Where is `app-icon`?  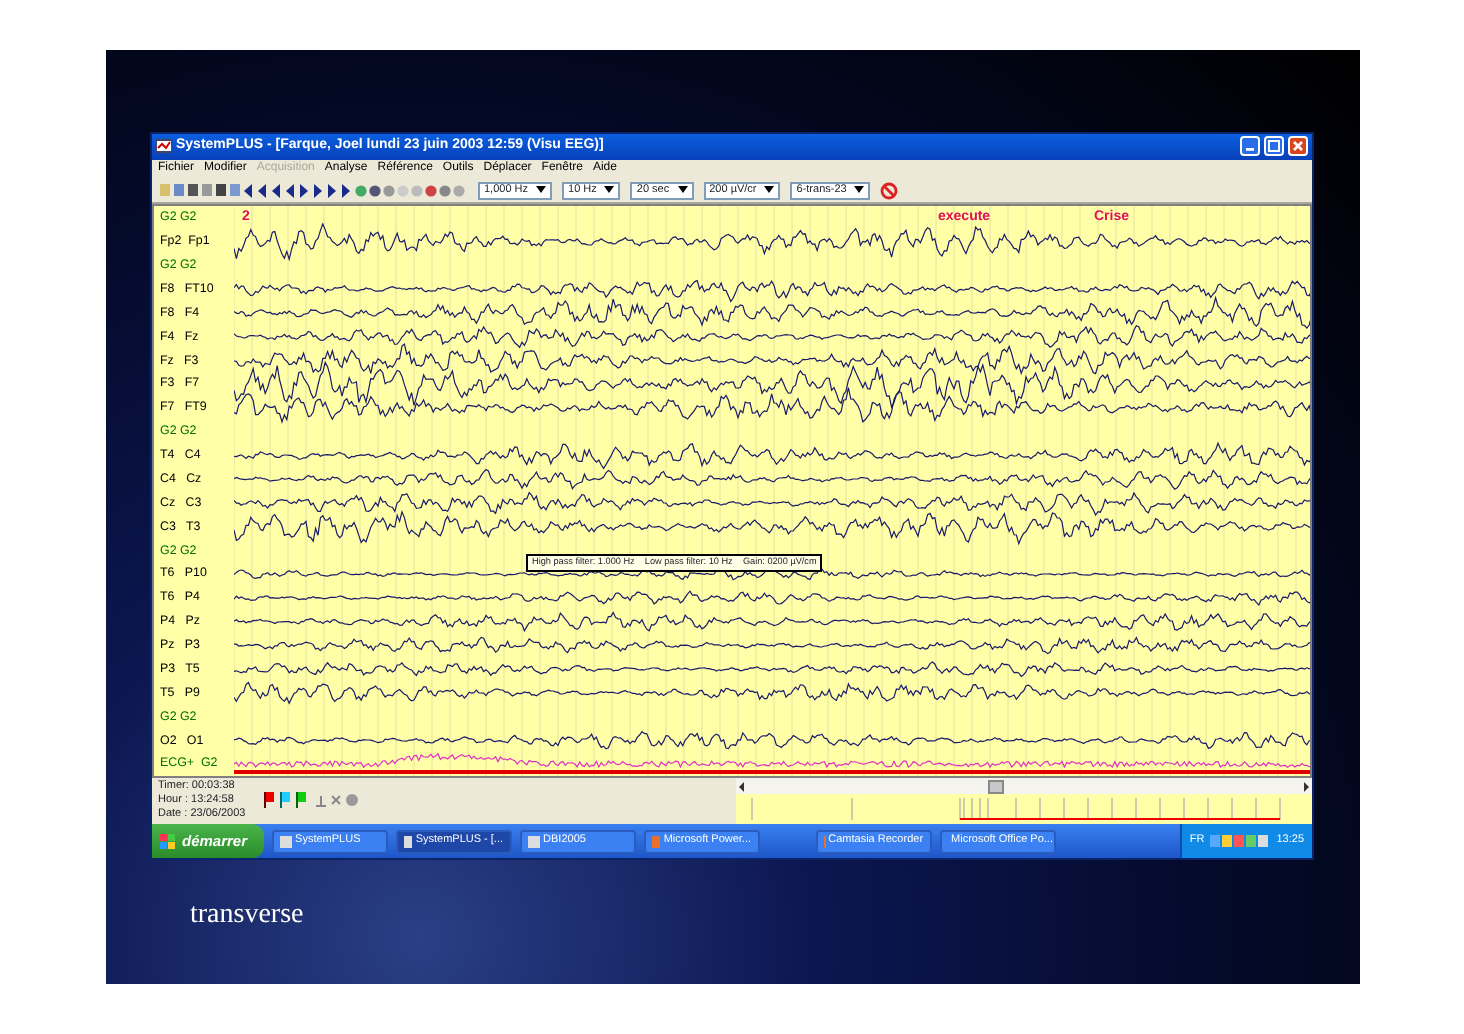 app-icon is located at coordinates (164, 146).